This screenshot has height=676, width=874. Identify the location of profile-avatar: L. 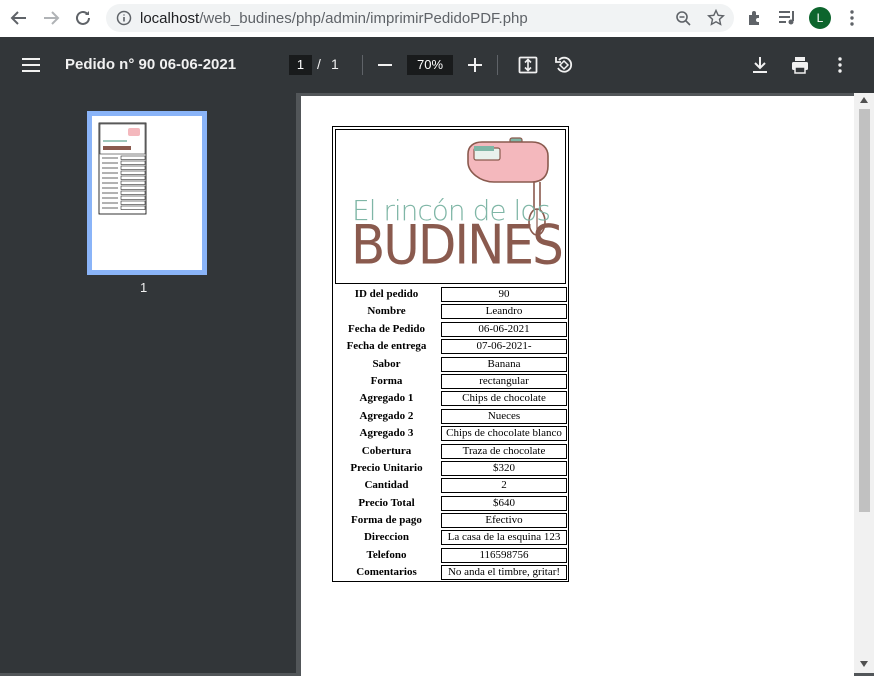
(820, 18).